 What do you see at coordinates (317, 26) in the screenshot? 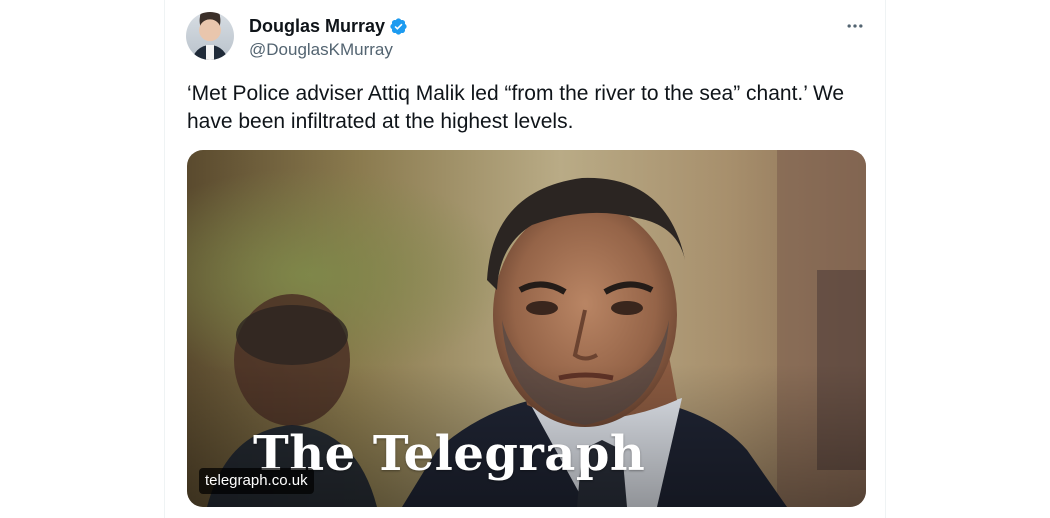
I see `author-display-name: Douglas Murray` at bounding box center [317, 26].